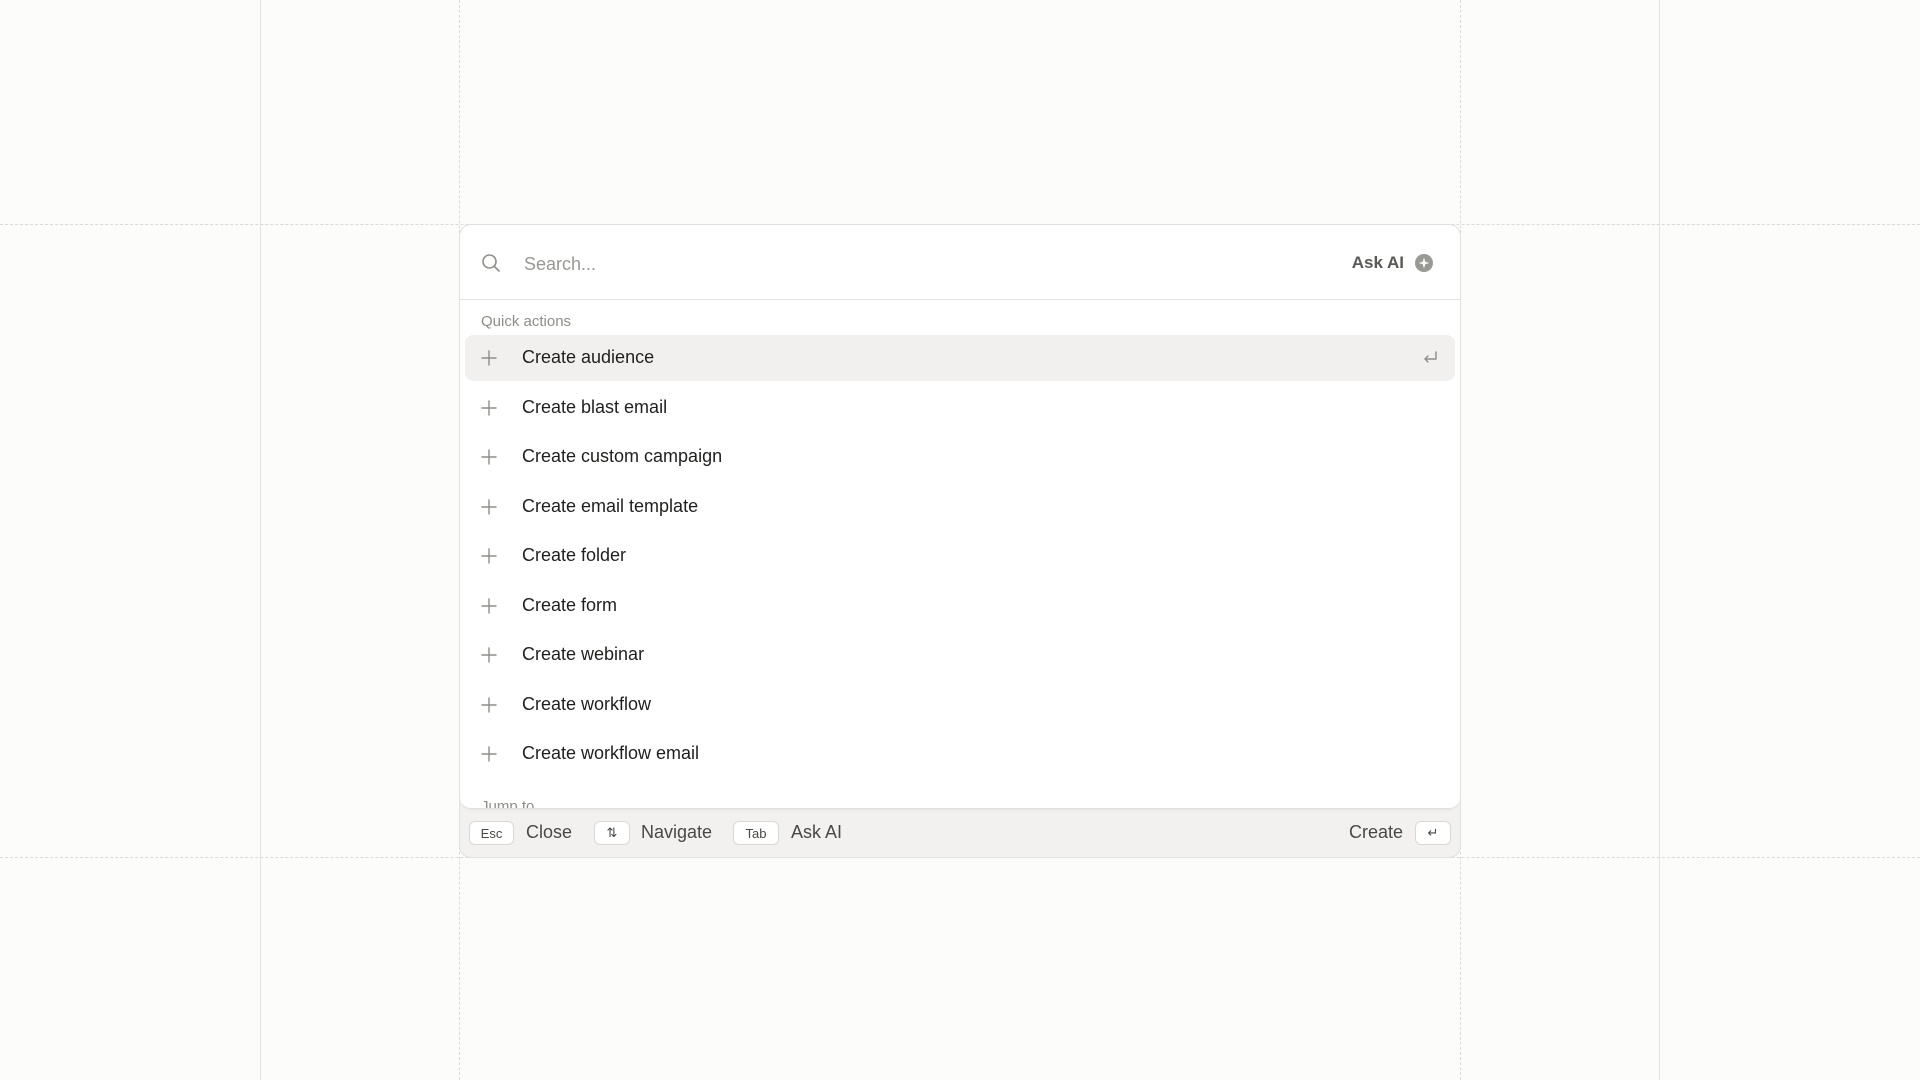 The image size is (1920, 1080). What do you see at coordinates (574, 555) in the screenshot?
I see `quick-action-label: Create folder` at bounding box center [574, 555].